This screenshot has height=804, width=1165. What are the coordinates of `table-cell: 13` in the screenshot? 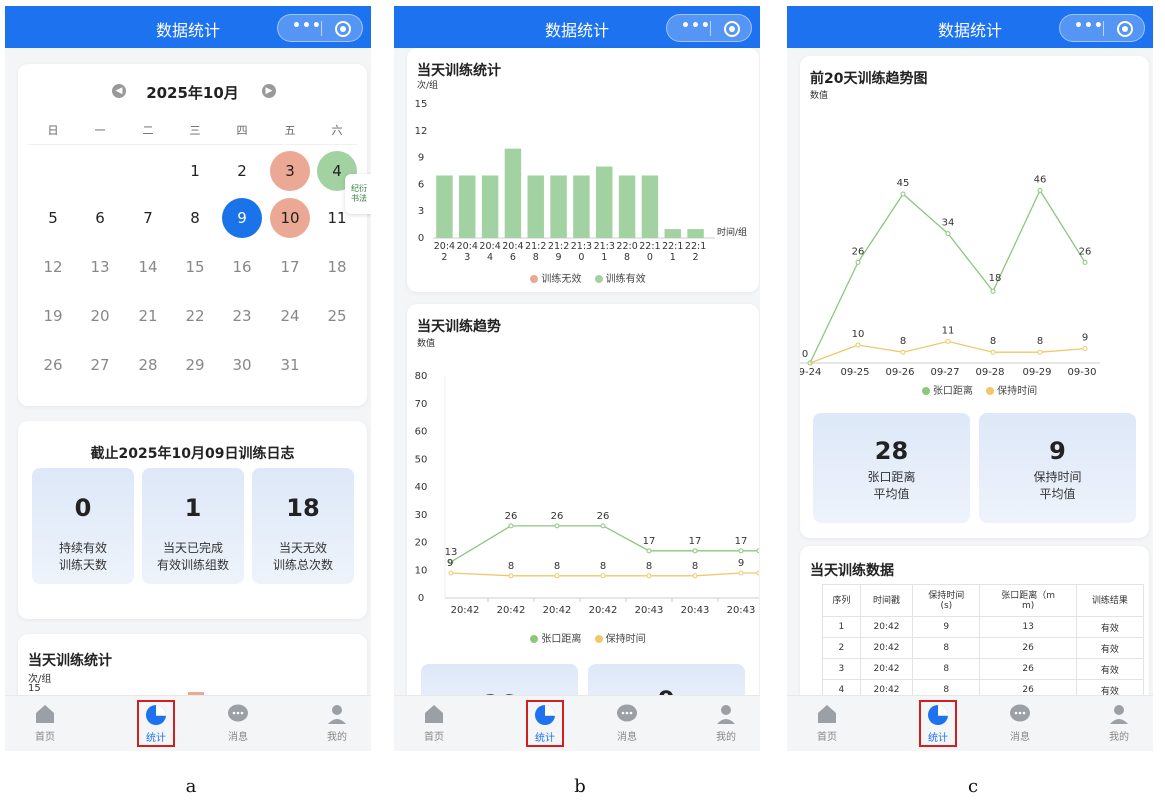 It's located at (1028, 627).